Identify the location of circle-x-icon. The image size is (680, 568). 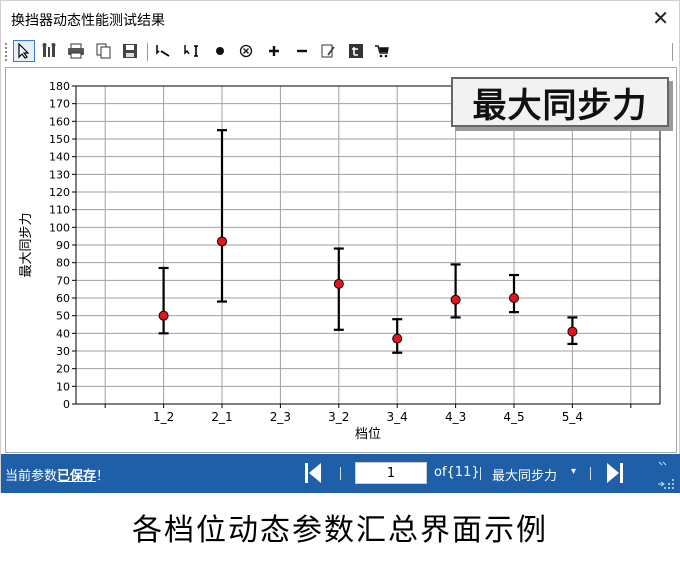
(246, 51).